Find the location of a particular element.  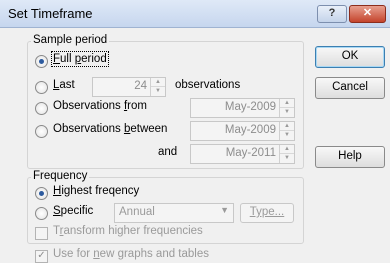

frequency-select-value: Annual is located at coordinates (137, 212).